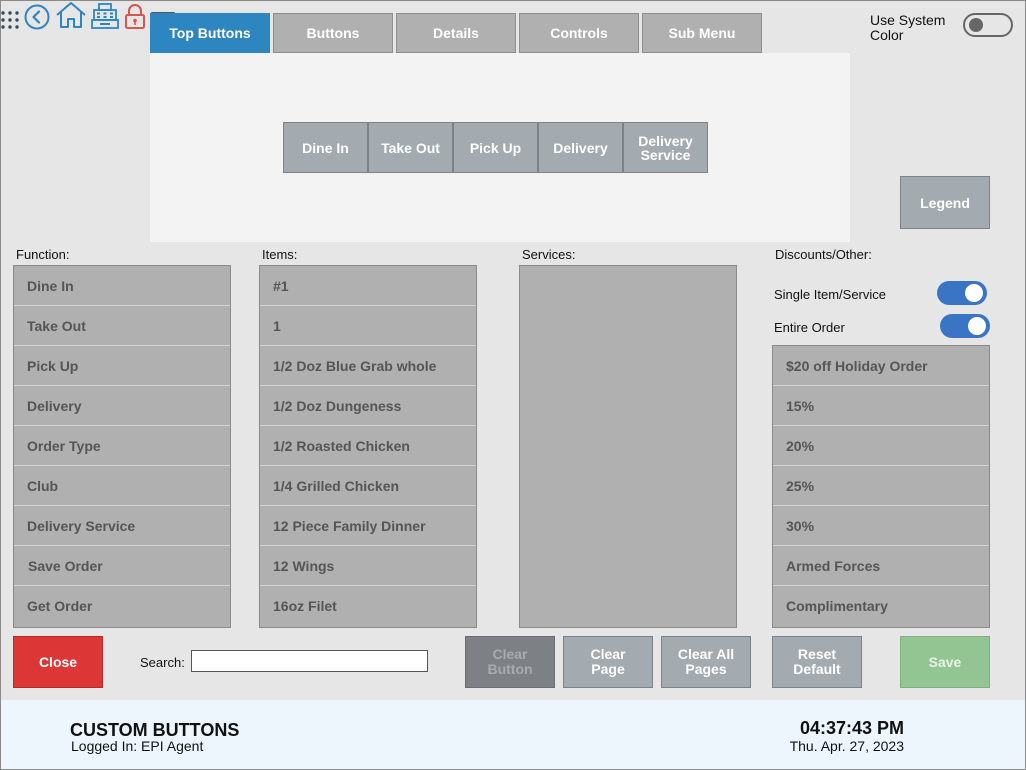 This screenshot has width=1026, height=770. Describe the element at coordinates (945, 662) in the screenshot. I see `save-button: Save` at that location.